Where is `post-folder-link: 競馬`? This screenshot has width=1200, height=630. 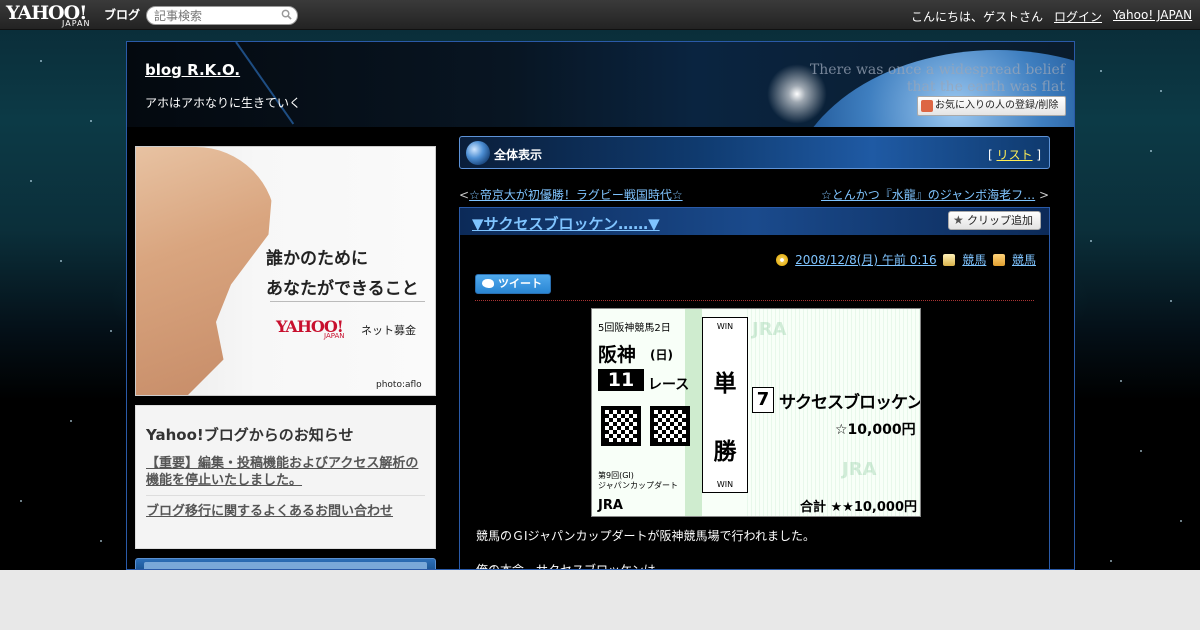
post-folder-link: 競馬 is located at coordinates (1024, 260).